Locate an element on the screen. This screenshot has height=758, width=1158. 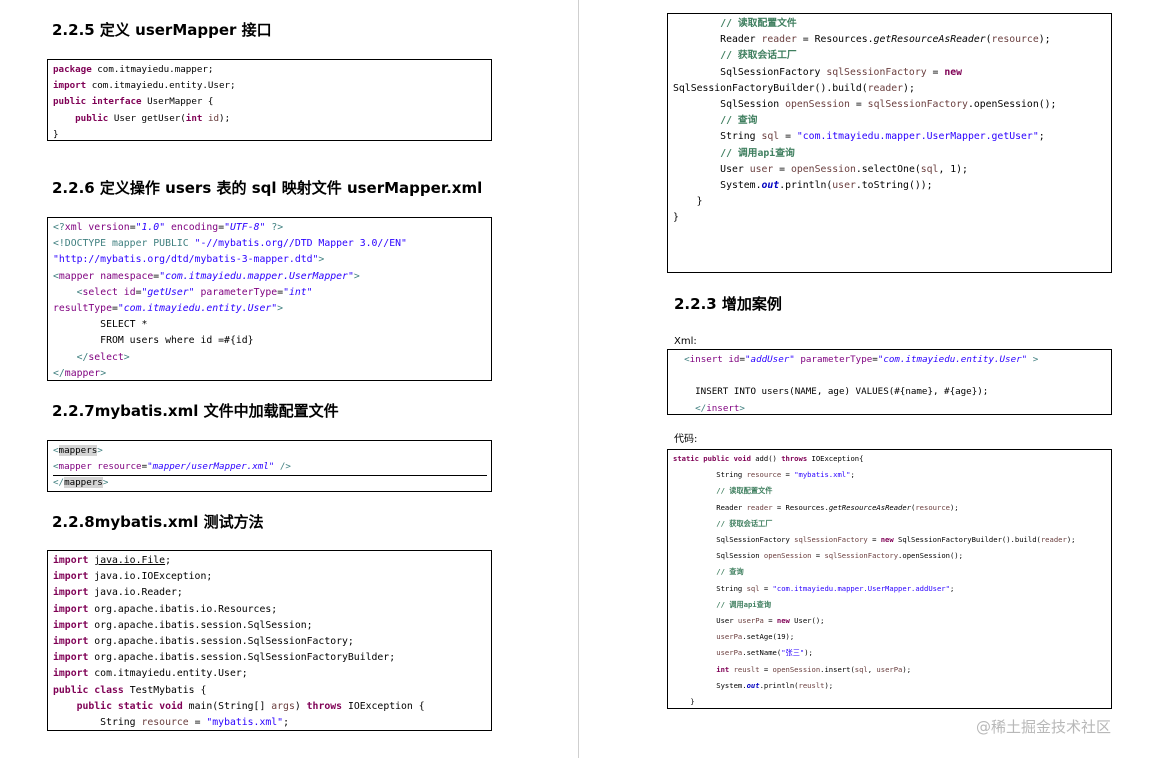
code-line: // 查询 is located at coordinates (892, 121).